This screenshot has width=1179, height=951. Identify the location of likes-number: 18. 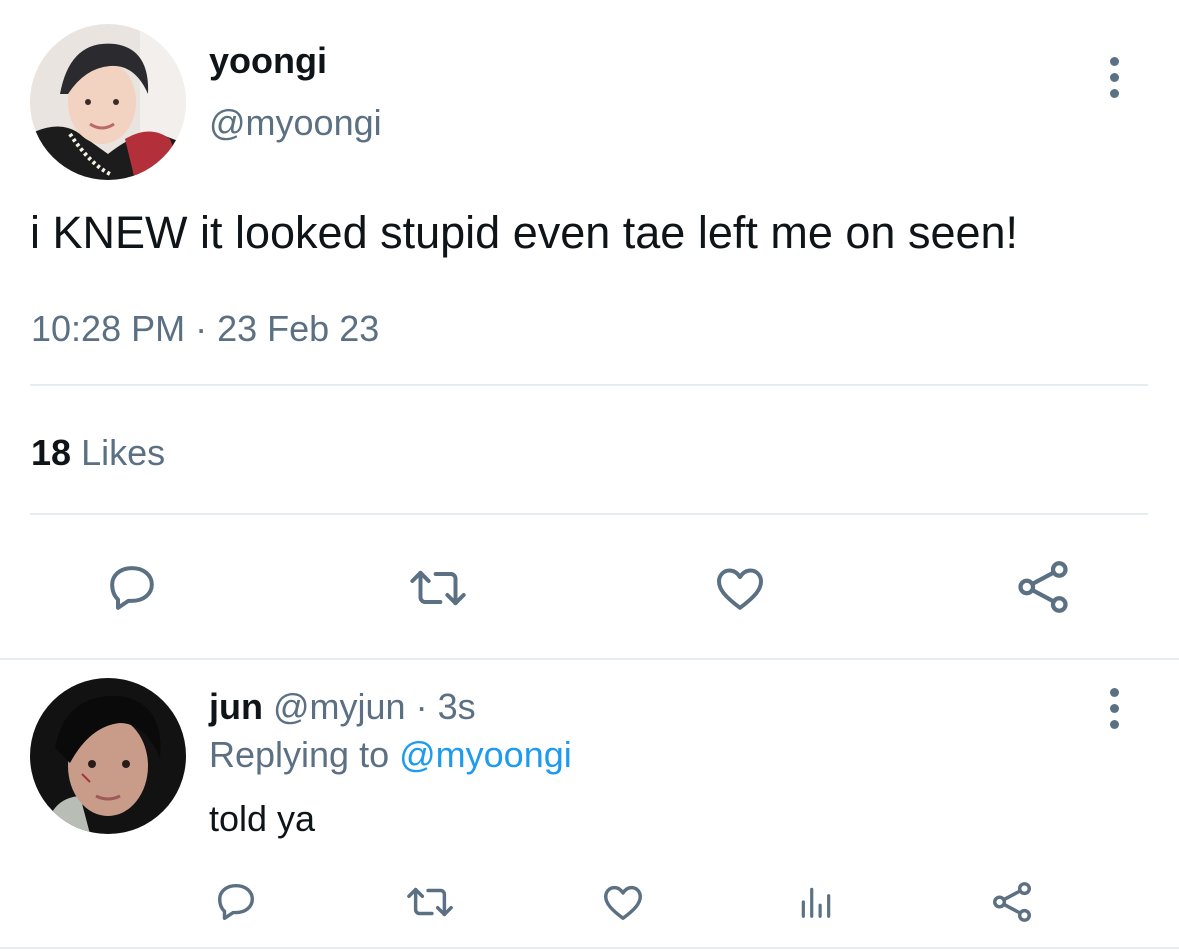
(51, 452).